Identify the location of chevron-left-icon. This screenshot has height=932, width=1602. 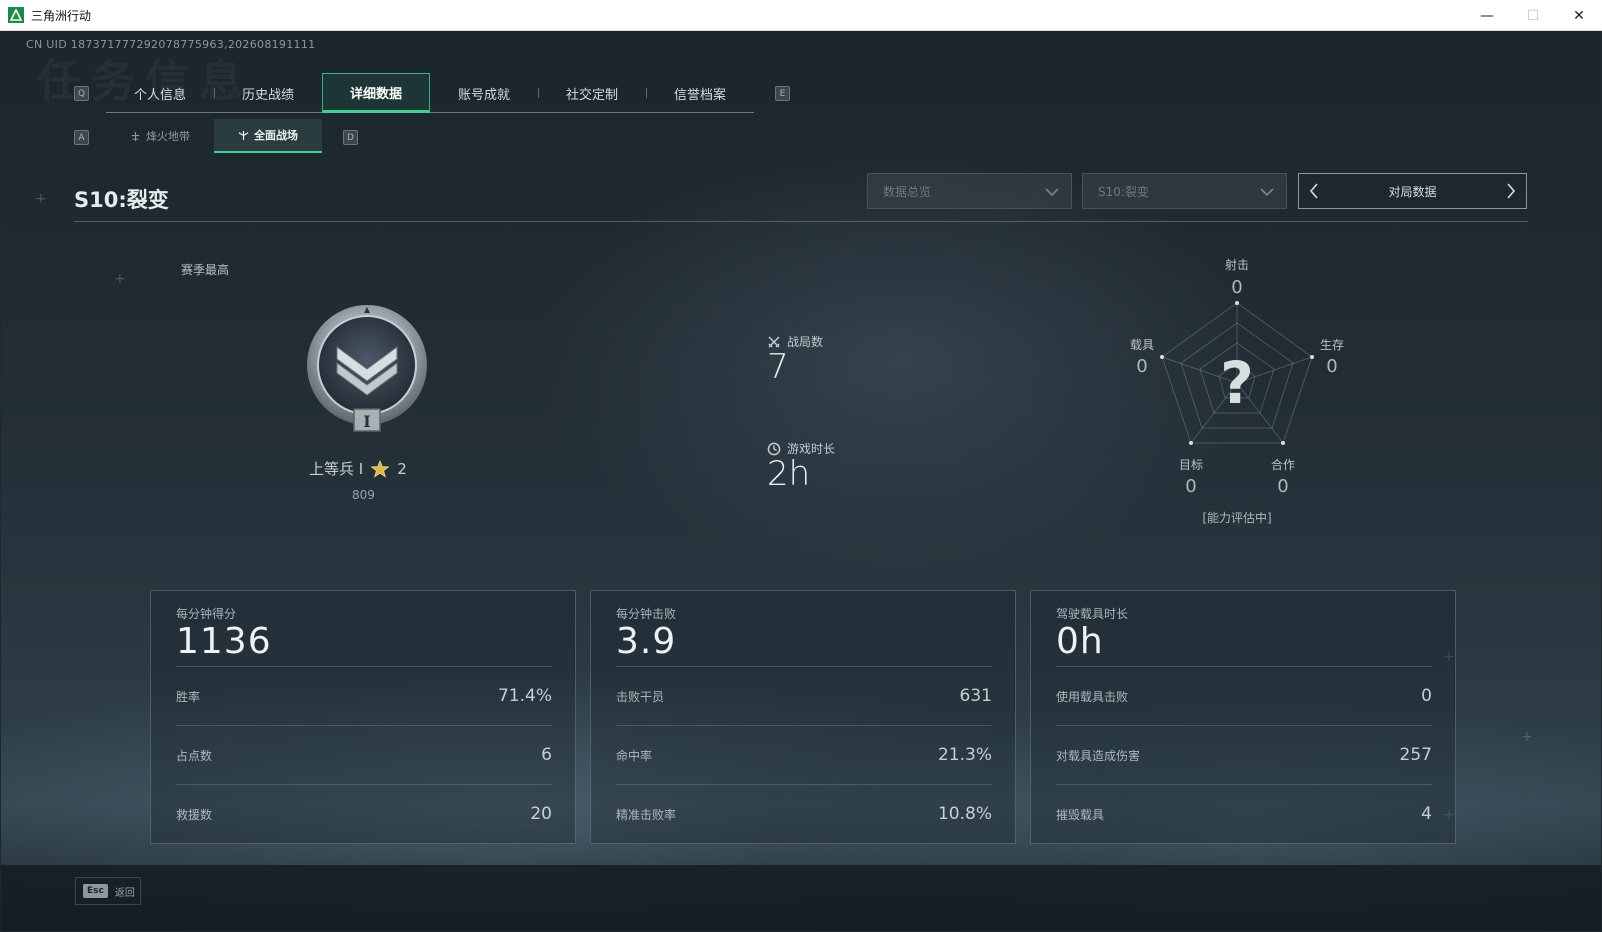
(1314, 191).